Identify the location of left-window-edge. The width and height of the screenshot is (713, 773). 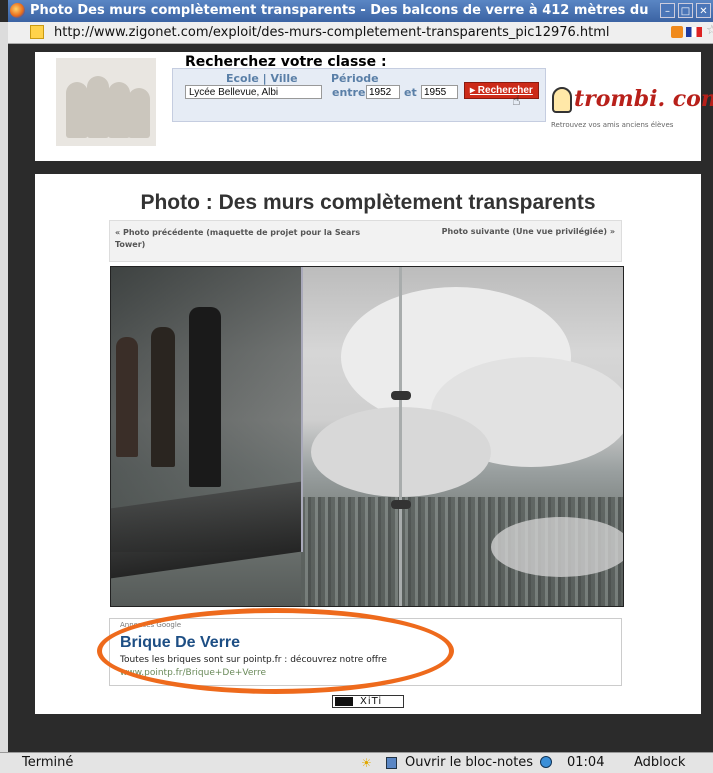
(4, 387).